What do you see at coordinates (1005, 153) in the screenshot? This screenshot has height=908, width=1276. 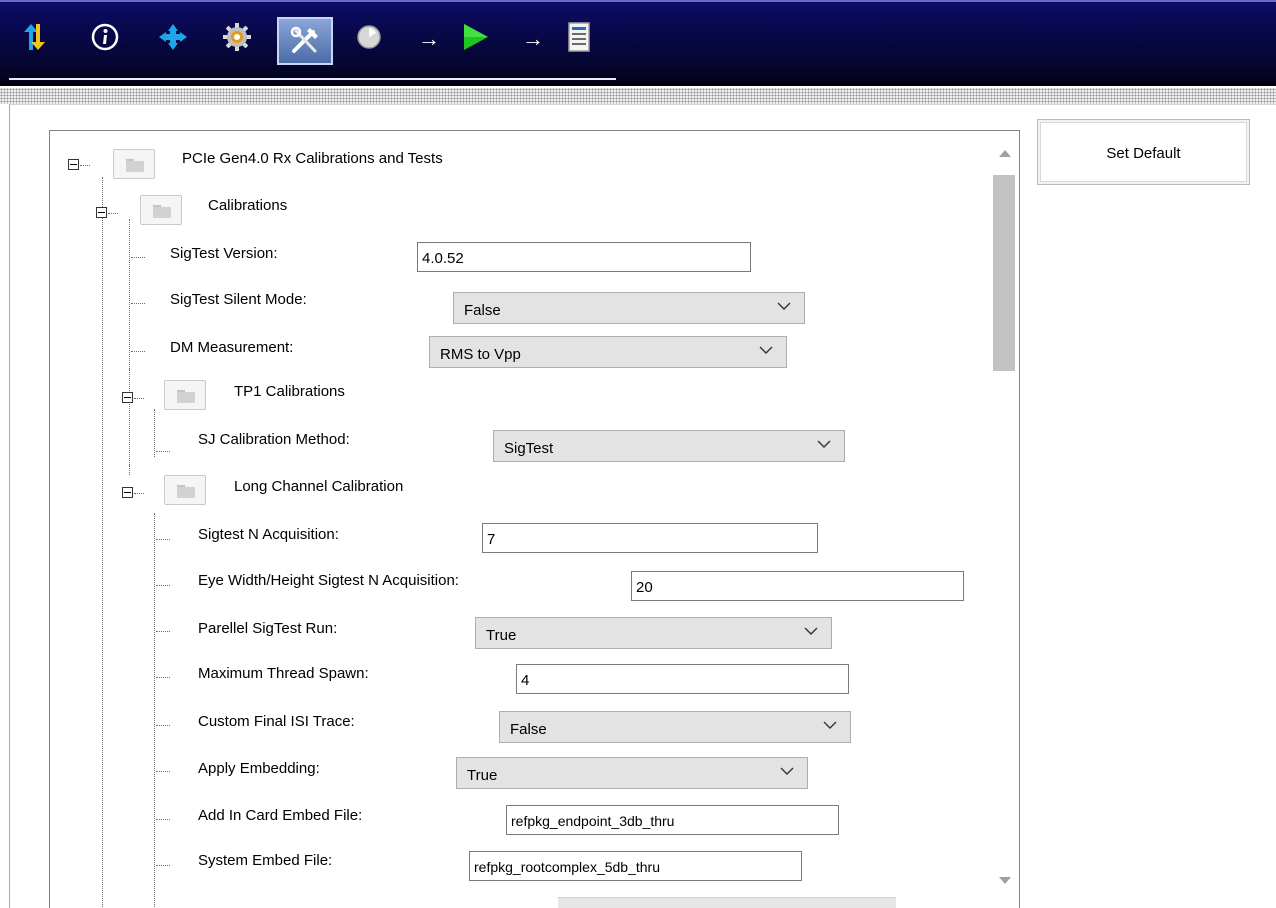 I see `scroll-up-arrow-icon` at bounding box center [1005, 153].